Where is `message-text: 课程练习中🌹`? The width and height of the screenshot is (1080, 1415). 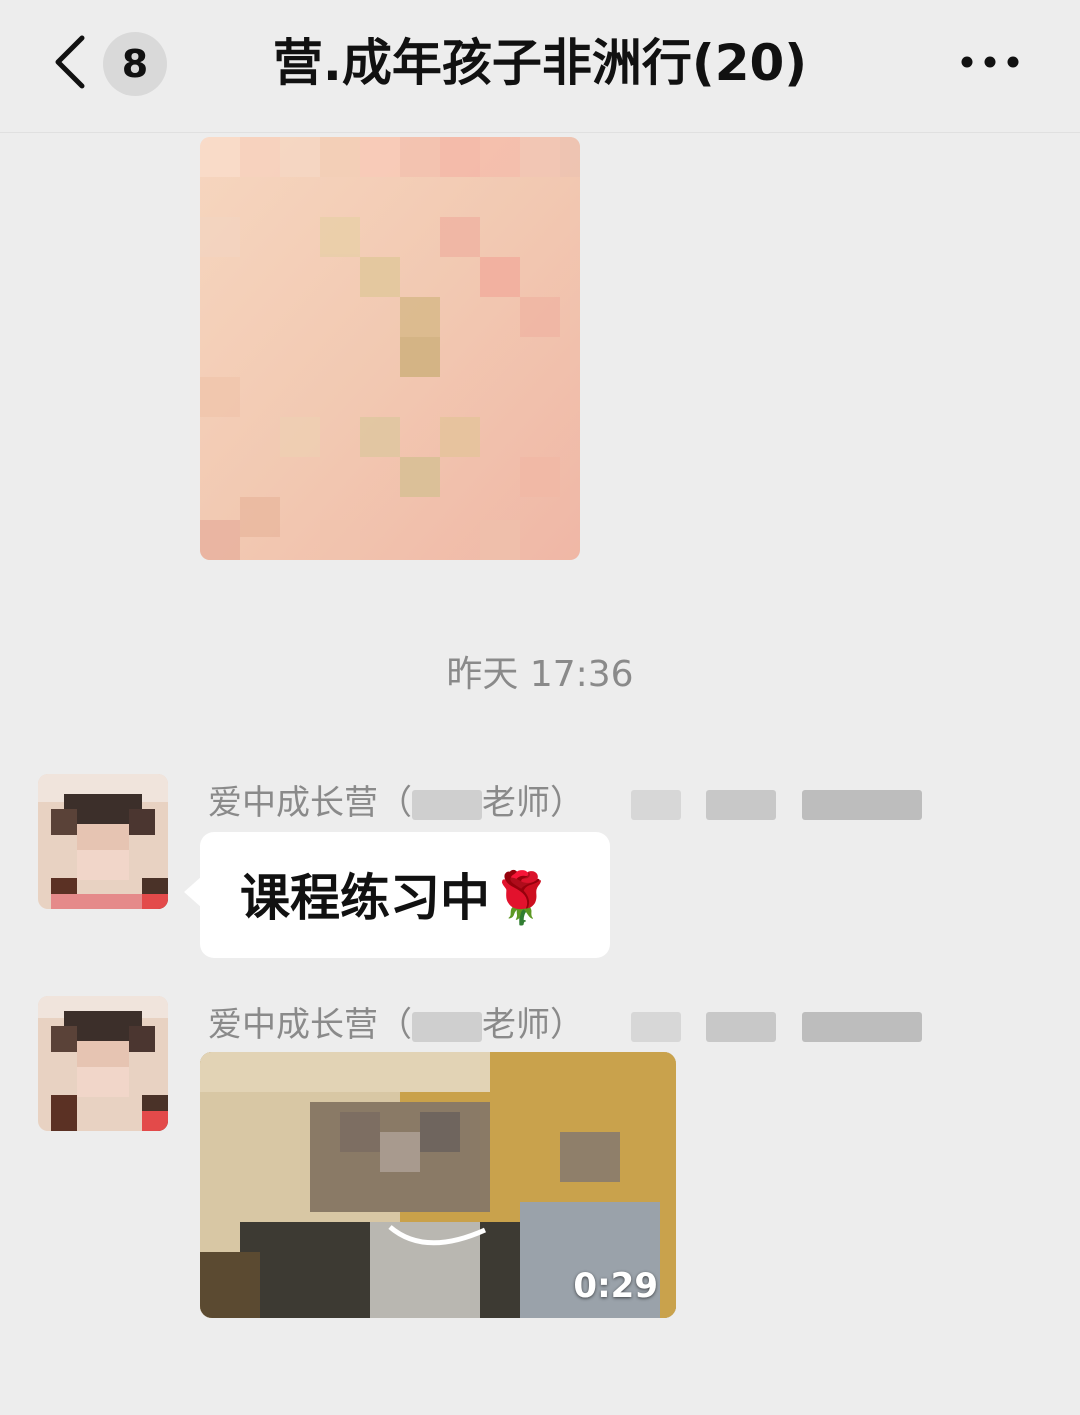 message-text: 课程练习中🌹 is located at coordinates (396, 898).